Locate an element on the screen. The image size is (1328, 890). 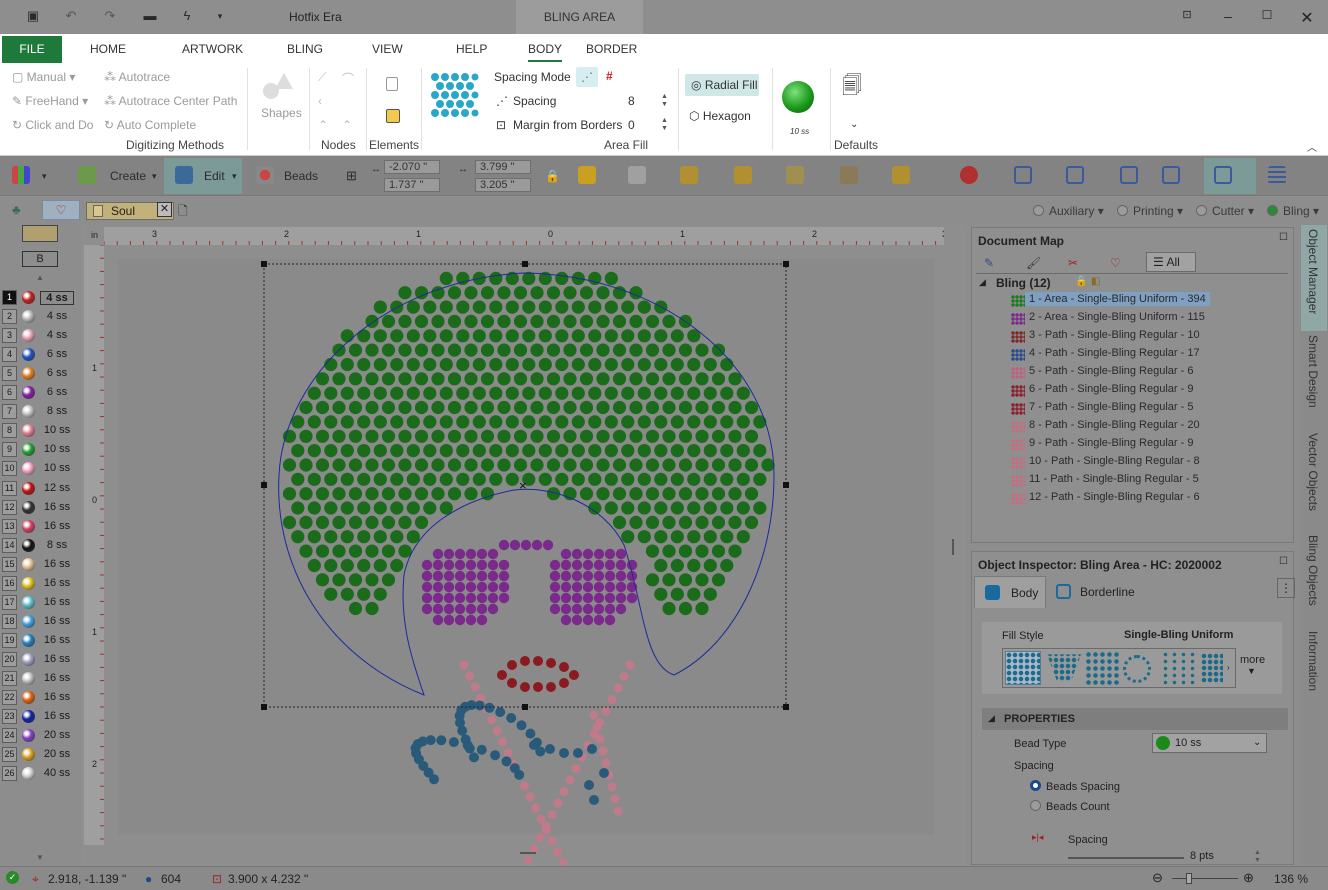
fill-color-icon is located at coordinates (587, 175).